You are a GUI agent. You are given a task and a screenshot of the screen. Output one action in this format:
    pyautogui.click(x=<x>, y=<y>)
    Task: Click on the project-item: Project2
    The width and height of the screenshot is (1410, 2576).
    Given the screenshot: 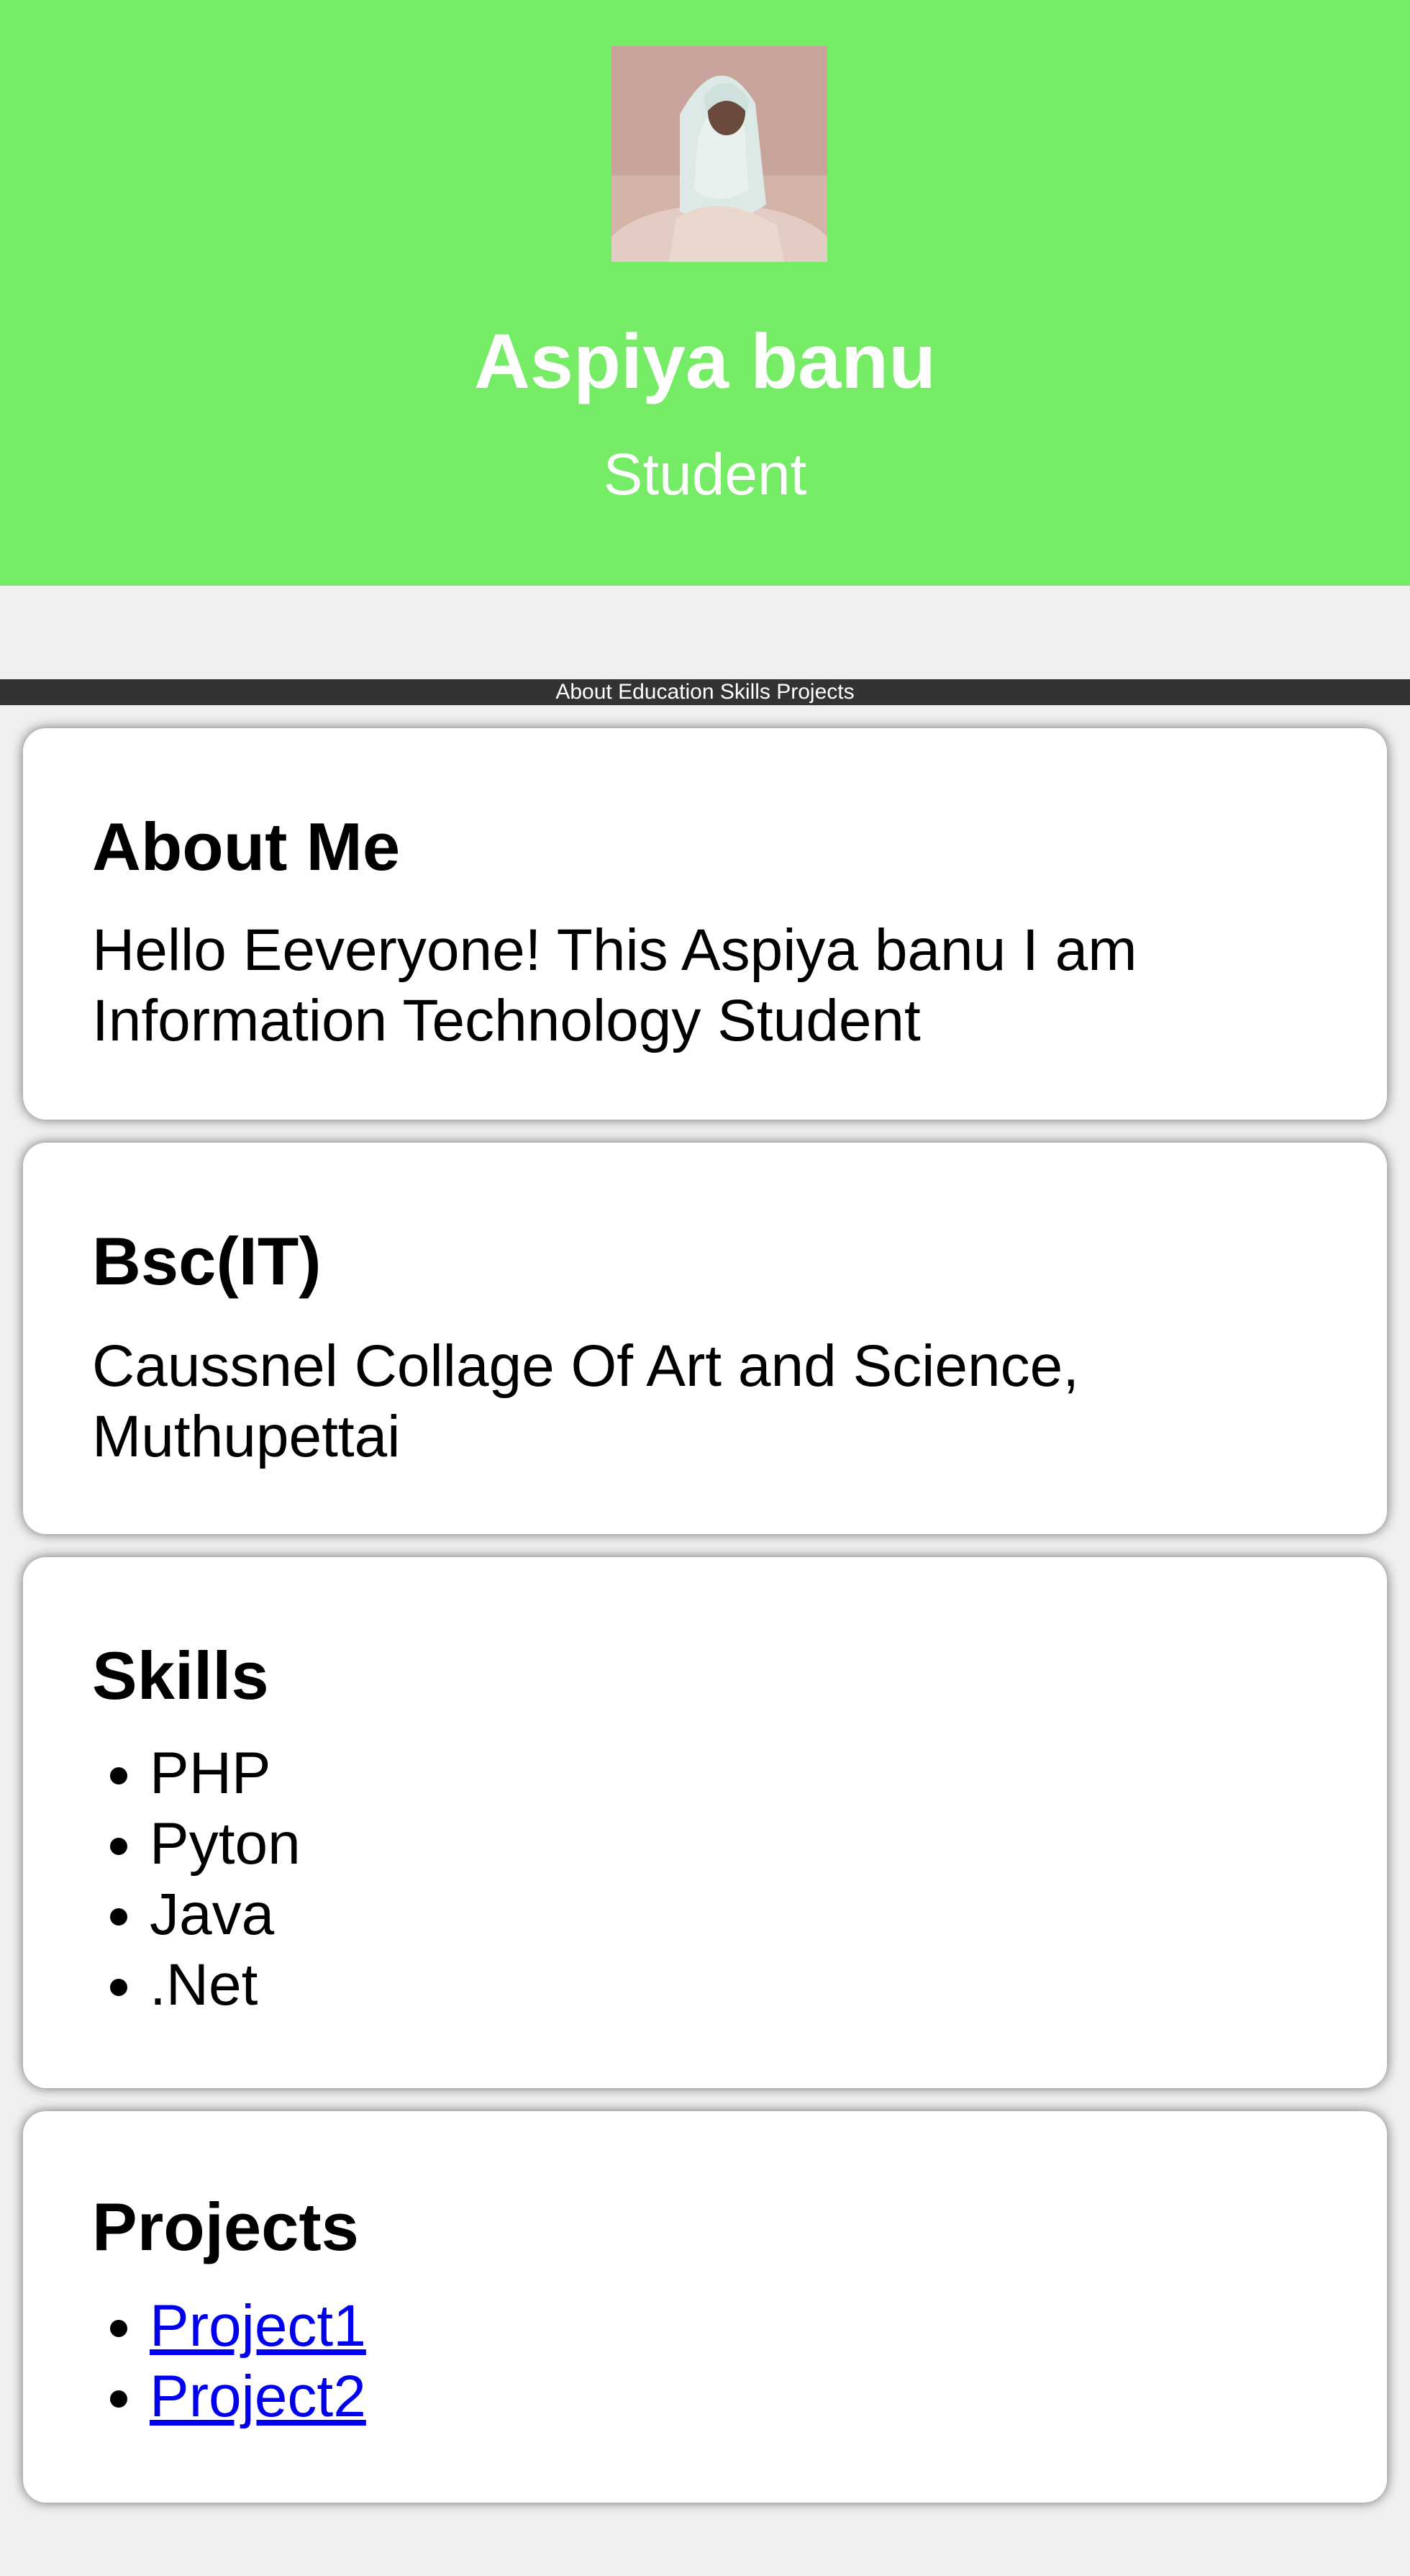 What is the action you would take?
    pyautogui.click(x=258, y=2397)
    